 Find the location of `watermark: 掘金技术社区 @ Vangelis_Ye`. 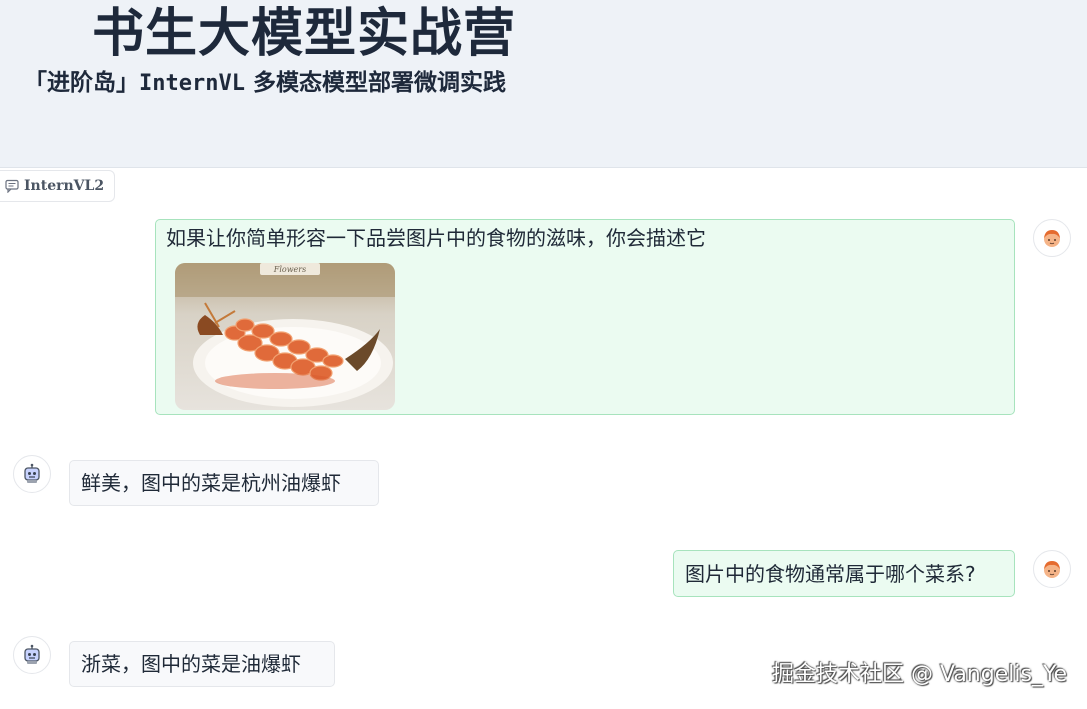

watermark: 掘金技术社区 @ Vangelis_Ye is located at coordinates (919, 674).